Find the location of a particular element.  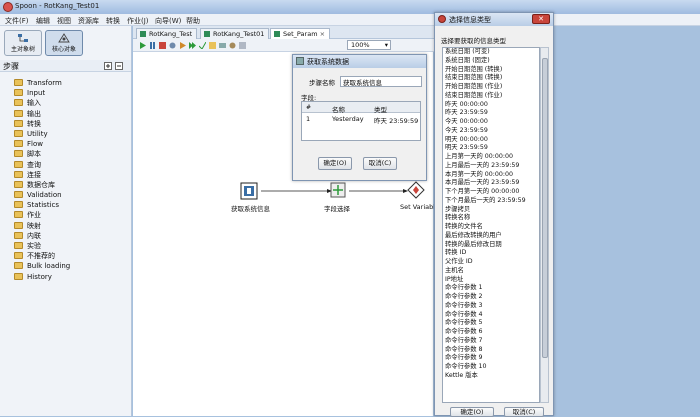

tree-item-script: 脚本 is located at coordinates (42, 154).